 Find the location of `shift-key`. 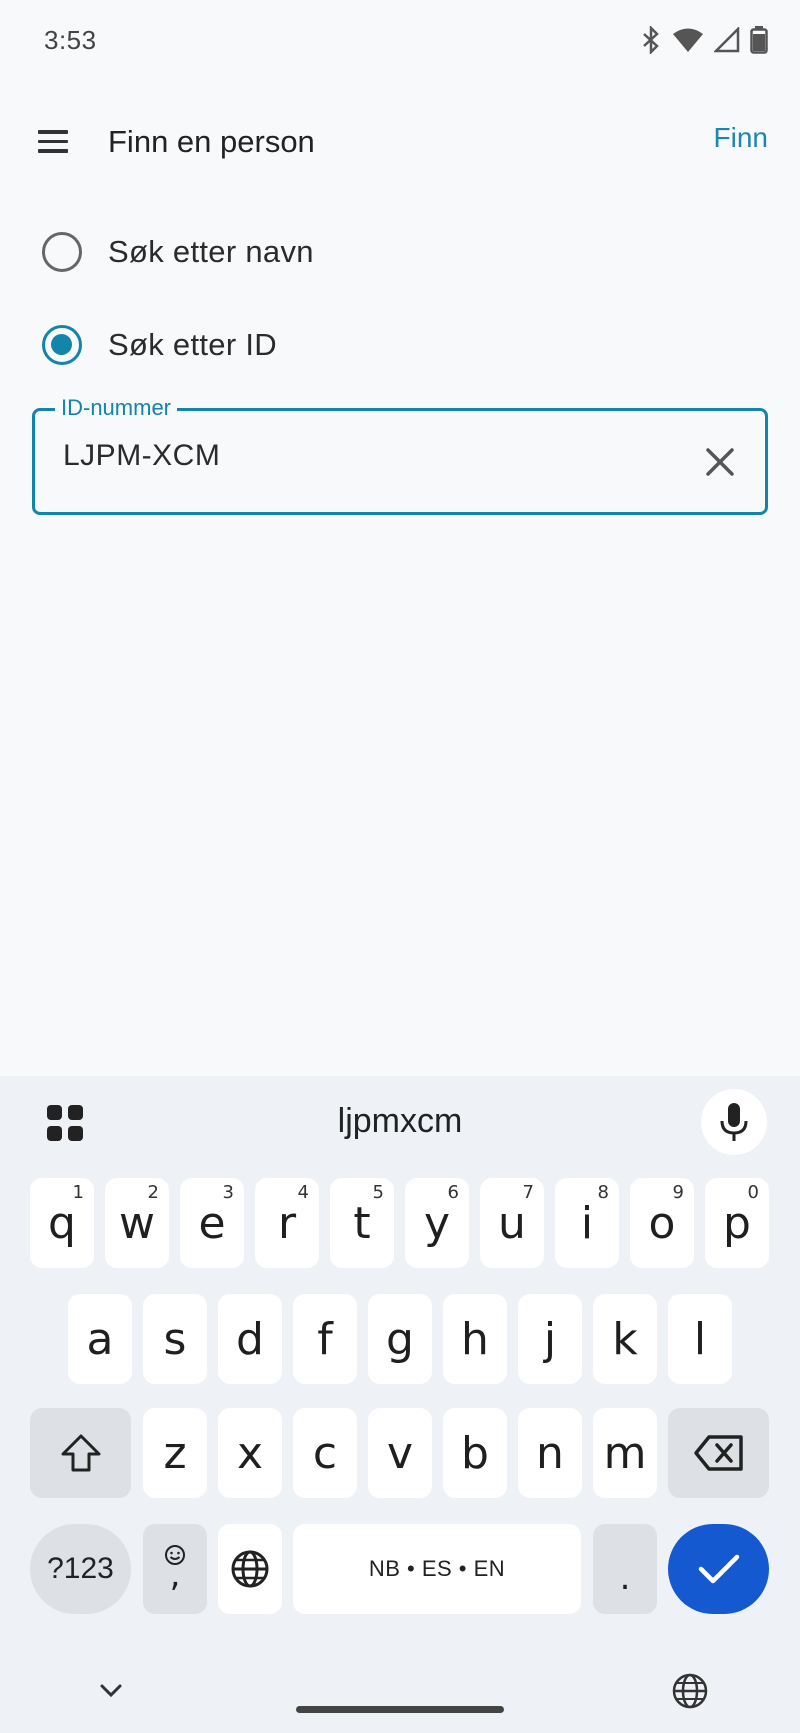

shift-key is located at coordinates (80, 1453).